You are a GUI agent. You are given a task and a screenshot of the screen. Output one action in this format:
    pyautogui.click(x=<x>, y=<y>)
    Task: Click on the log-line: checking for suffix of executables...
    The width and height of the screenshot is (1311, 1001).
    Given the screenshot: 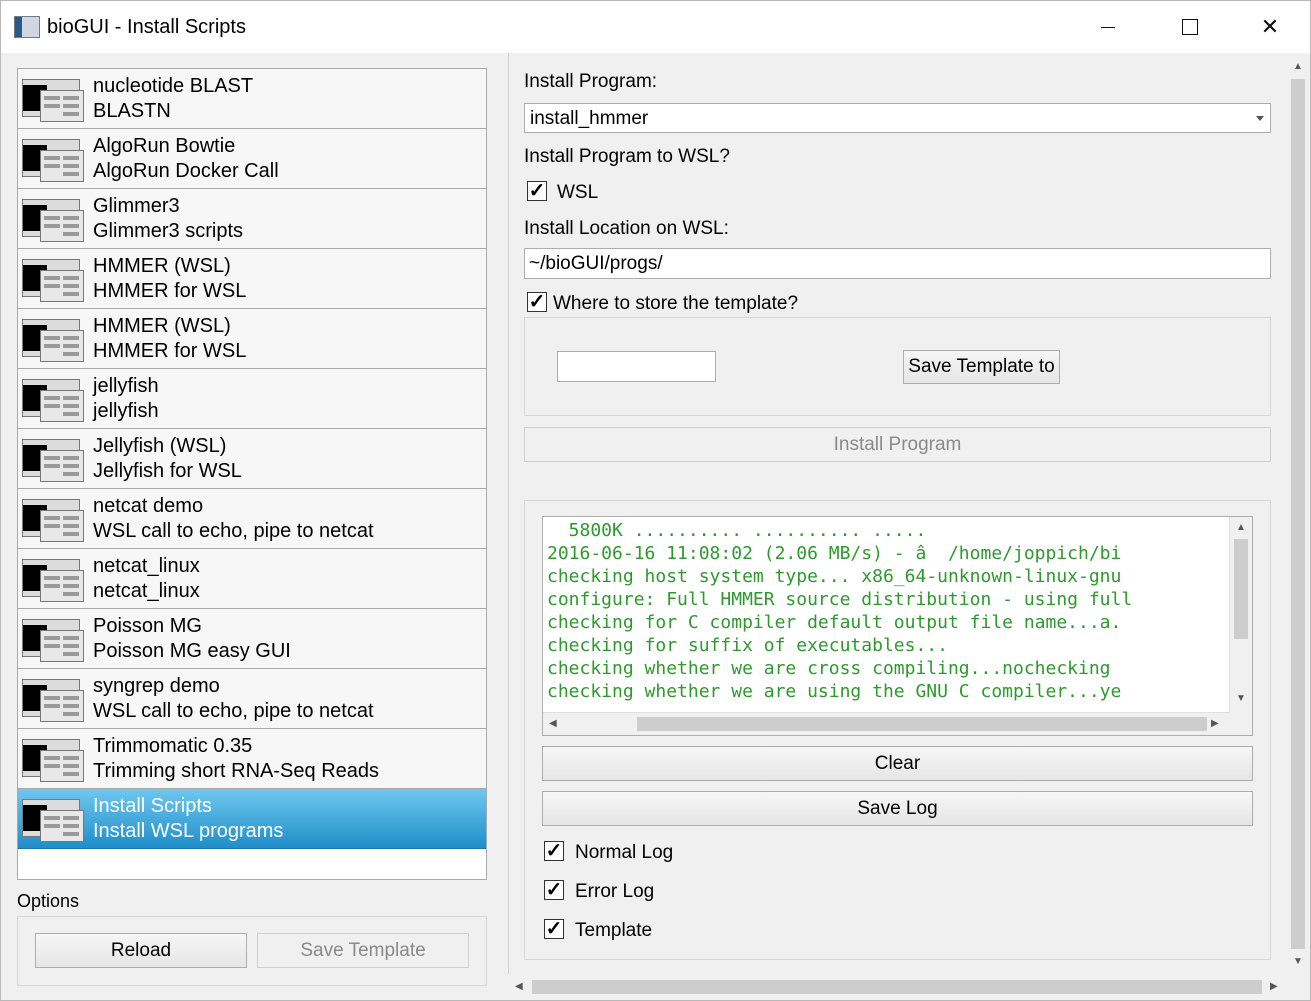 What is the action you would take?
    pyautogui.click(x=747, y=645)
    